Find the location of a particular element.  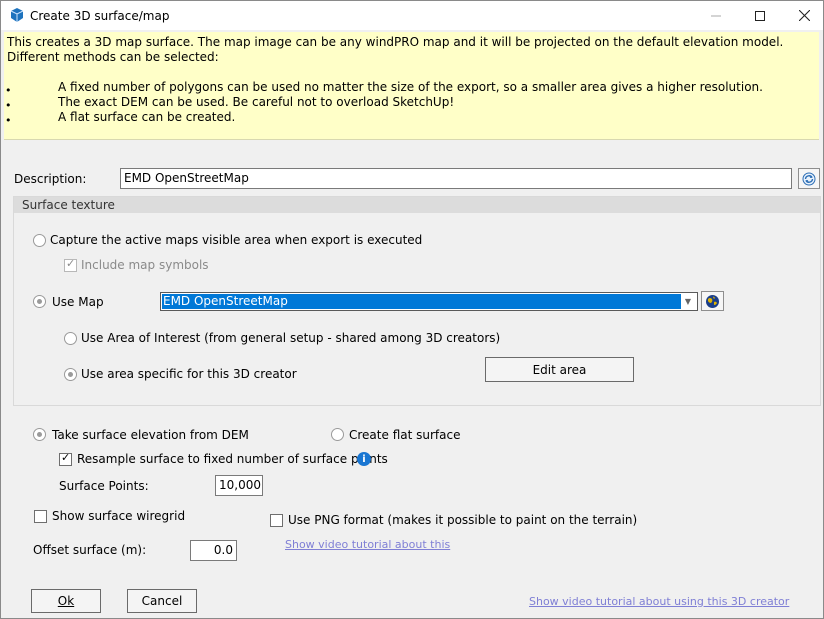

app-icon is located at coordinates (17, 15).